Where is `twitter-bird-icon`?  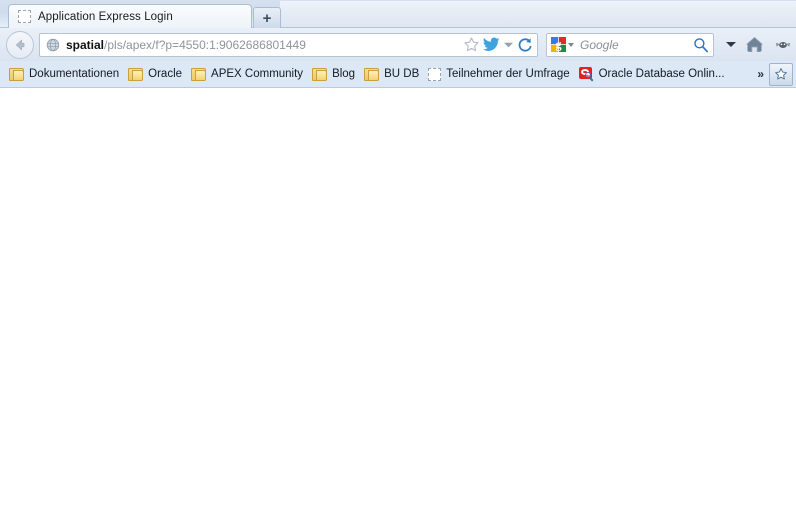
twitter-bird-icon is located at coordinates (491, 44).